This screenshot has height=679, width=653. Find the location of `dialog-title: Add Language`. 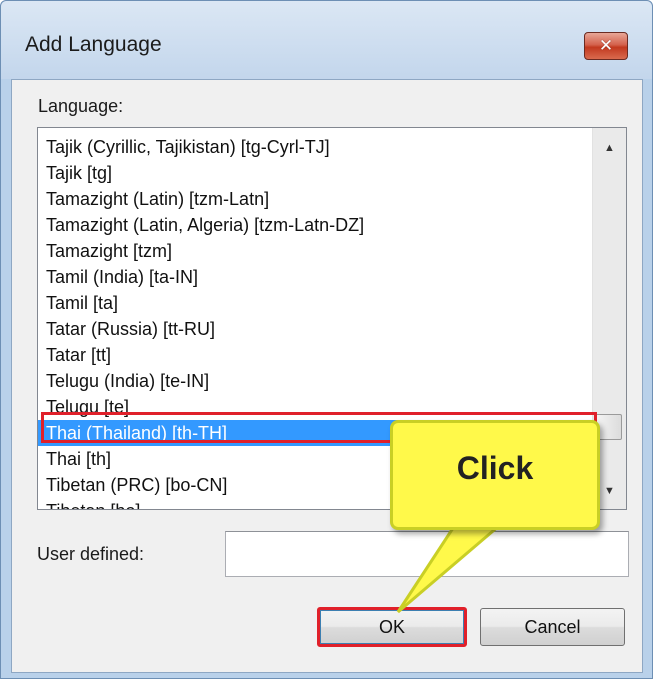

dialog-title: Add Language is located at coordinates (93, 44).